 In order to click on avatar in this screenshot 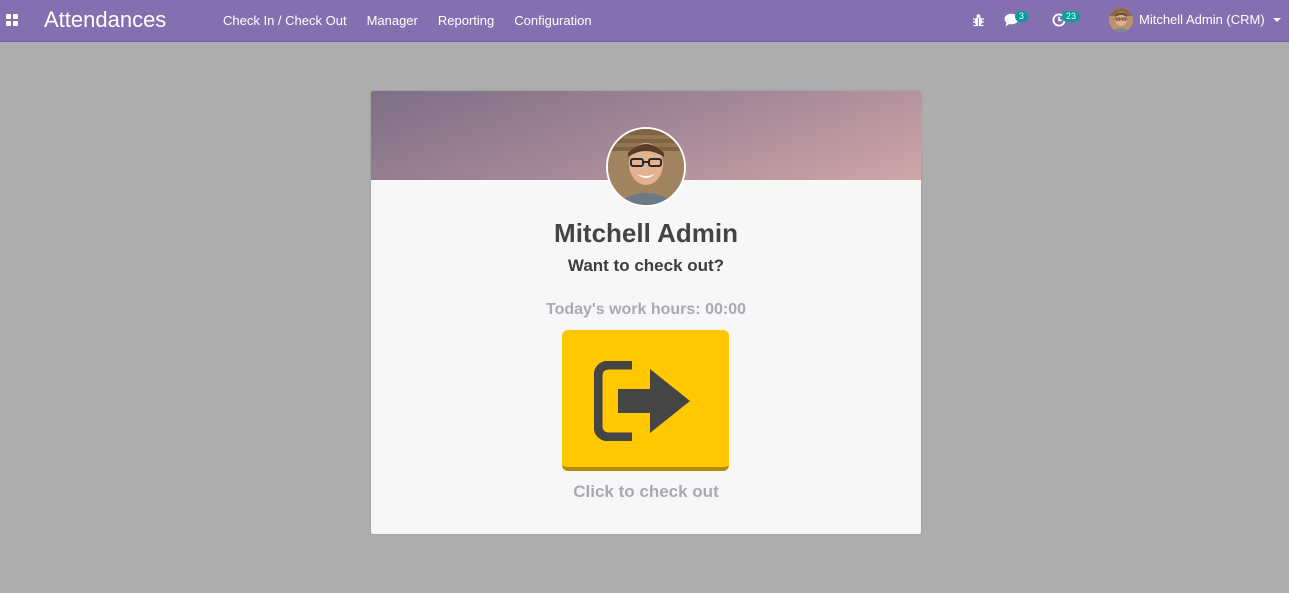, I will do `click(1121, 20)`.